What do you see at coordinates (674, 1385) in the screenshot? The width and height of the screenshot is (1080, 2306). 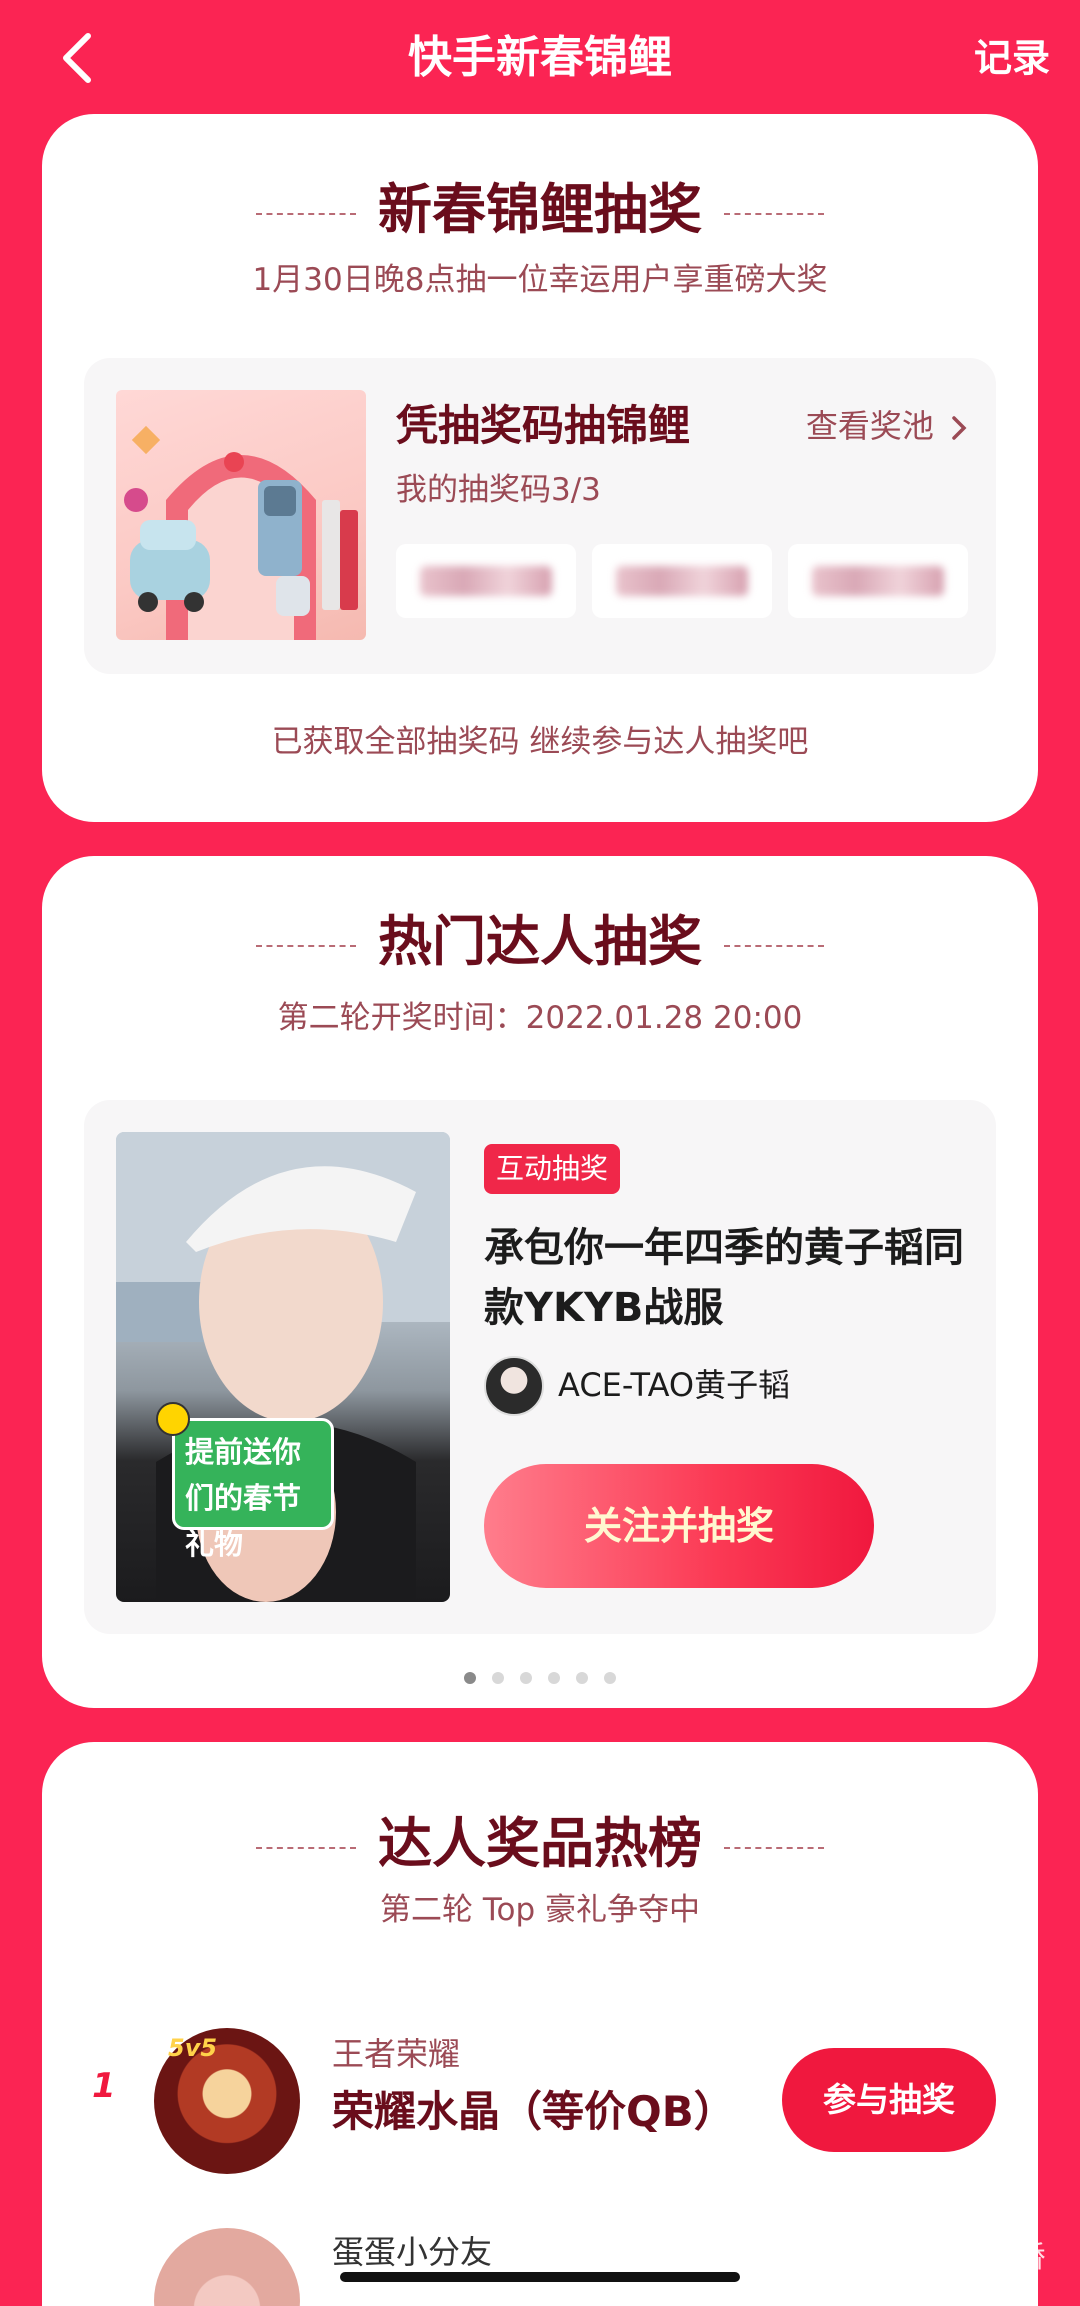 I see `author-name: ACE-TAO黄子韬` at bounding box center [674, 1385].